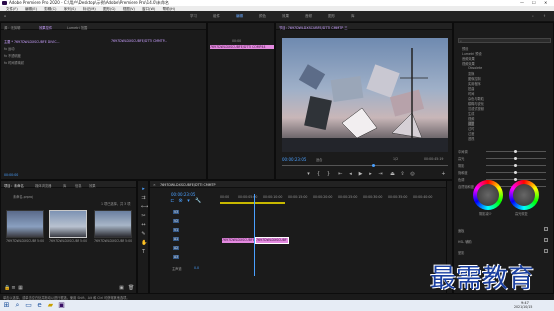  Describe the element at coordinates (143, 216) in the screenshot. I see `razor-tool-icon: ✂` at that location.